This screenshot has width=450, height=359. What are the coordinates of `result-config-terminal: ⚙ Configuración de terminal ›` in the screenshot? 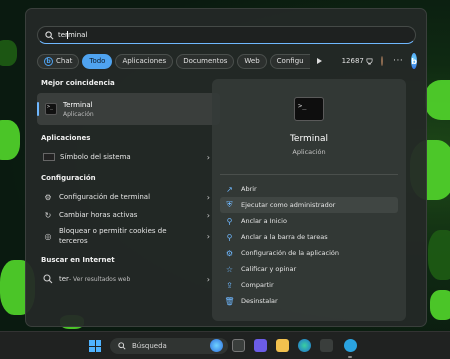 It's located at (128, 197).